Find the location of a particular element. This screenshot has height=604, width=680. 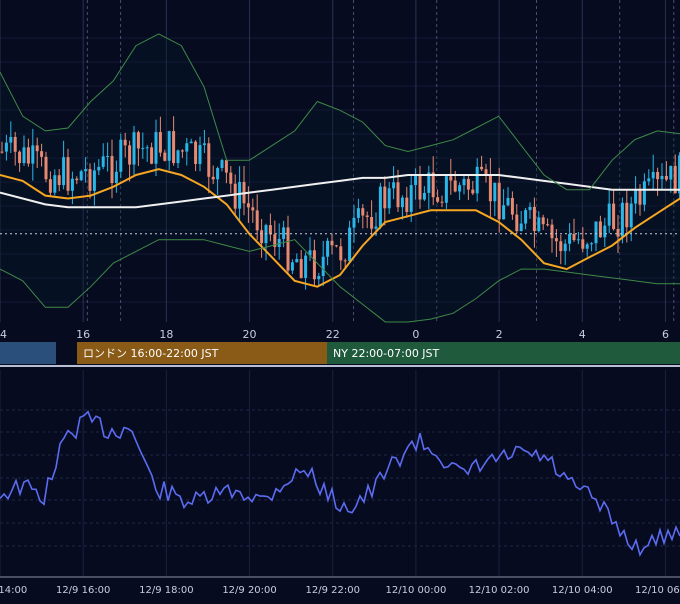

x-tick-label: 22 is located at coordinates (333, 334).